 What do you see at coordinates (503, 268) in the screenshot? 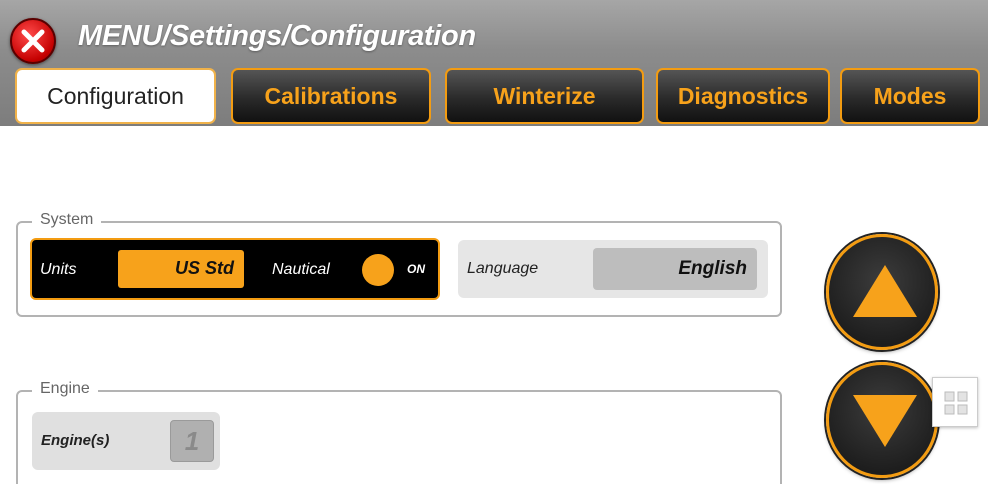
I see `language-label: Language` at bounding box center [503, 268].